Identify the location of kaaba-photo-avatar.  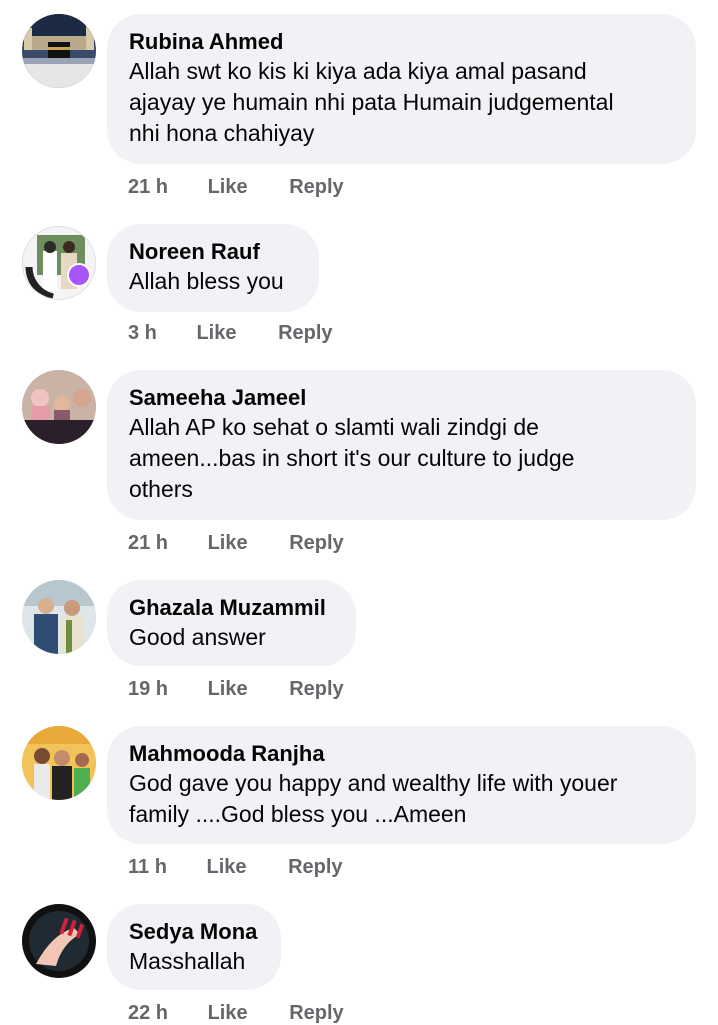
(59, 51).